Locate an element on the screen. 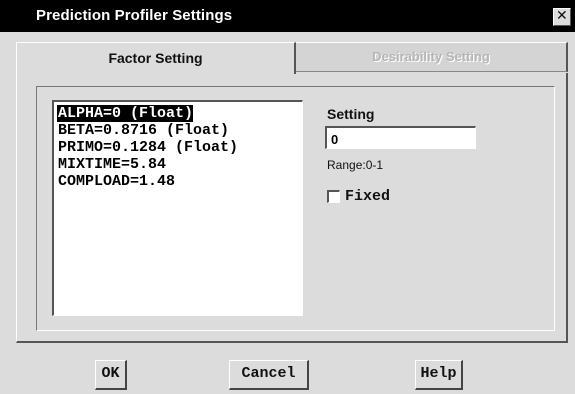 This screenshot has width=575, height=394. title-bar: Prediction Profiler Settings is located at coordinates (287, 16).